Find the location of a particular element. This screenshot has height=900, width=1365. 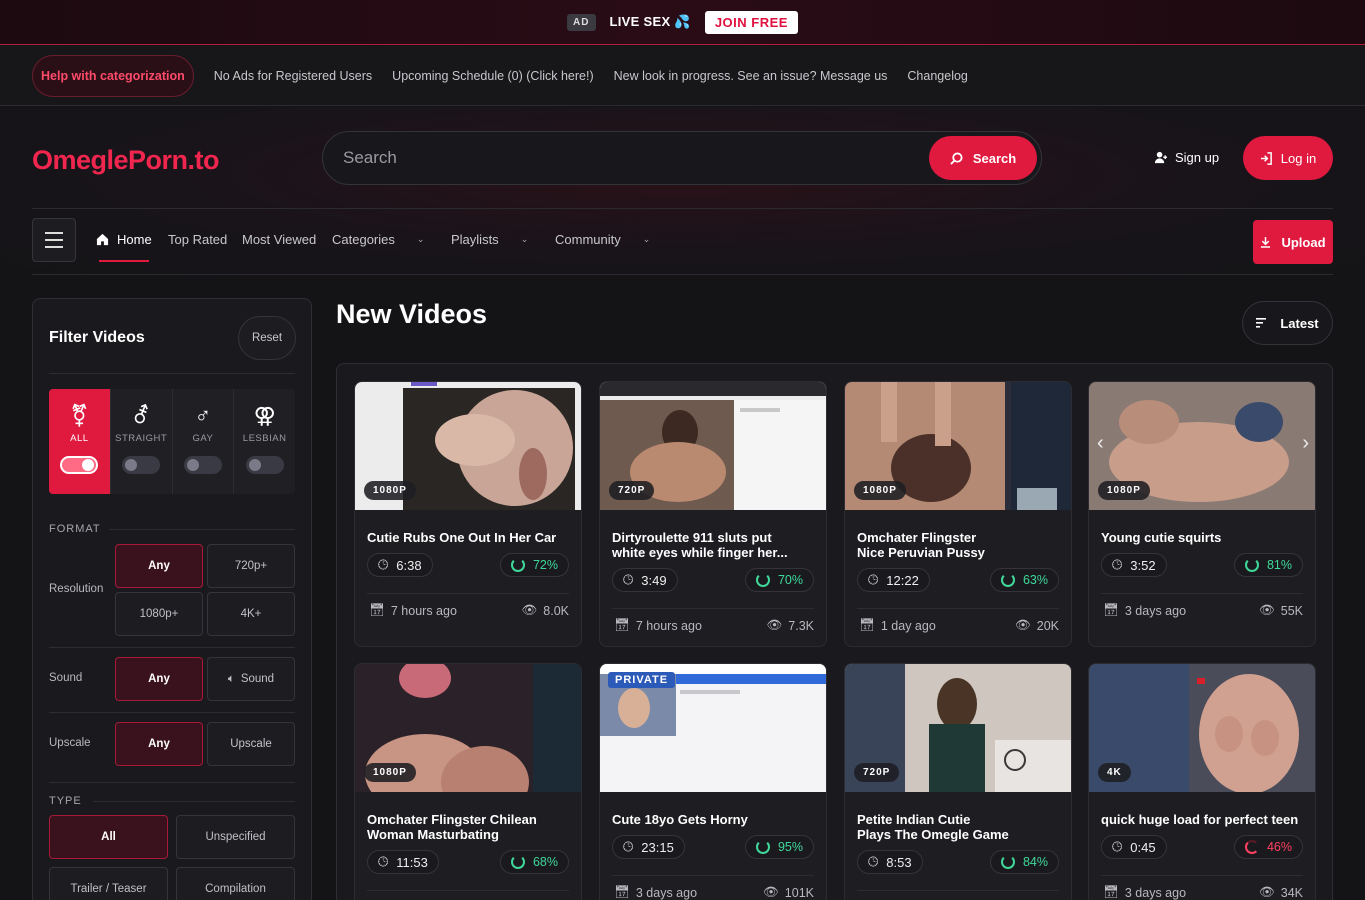

login-button: Log in is located at coordinates (1288, 158).